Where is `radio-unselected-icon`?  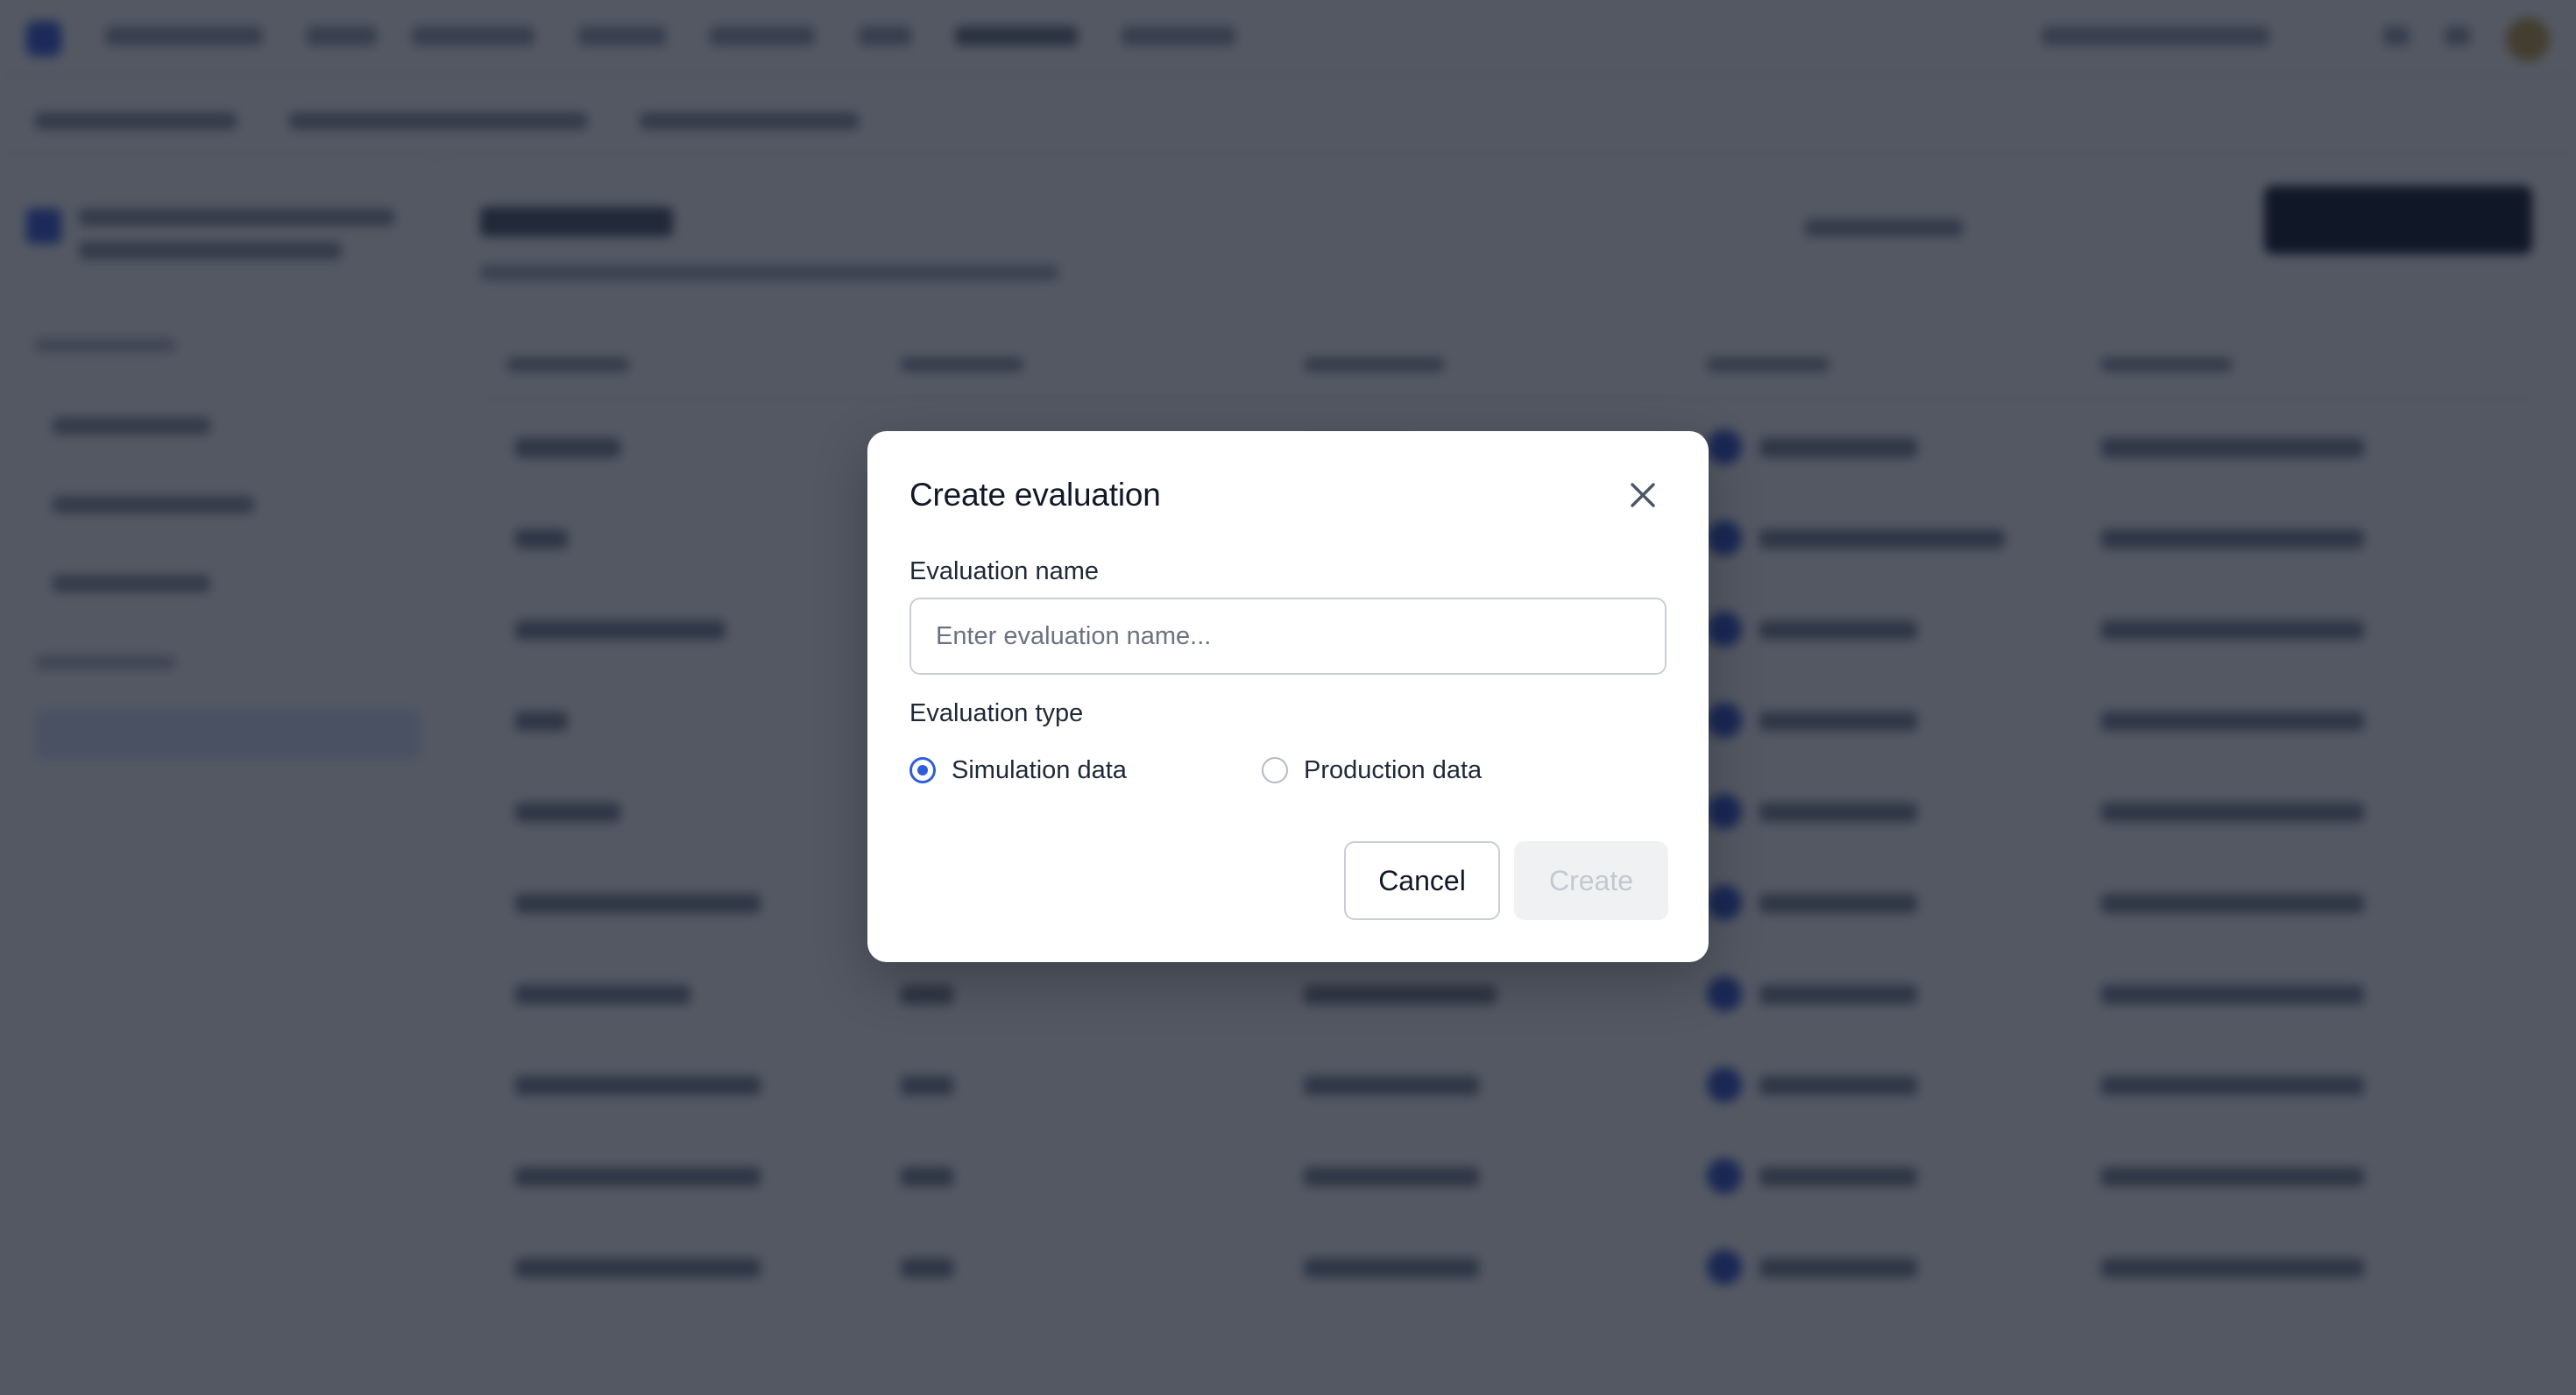 radio-unselected-icon is located at coordinates (1275, 770).